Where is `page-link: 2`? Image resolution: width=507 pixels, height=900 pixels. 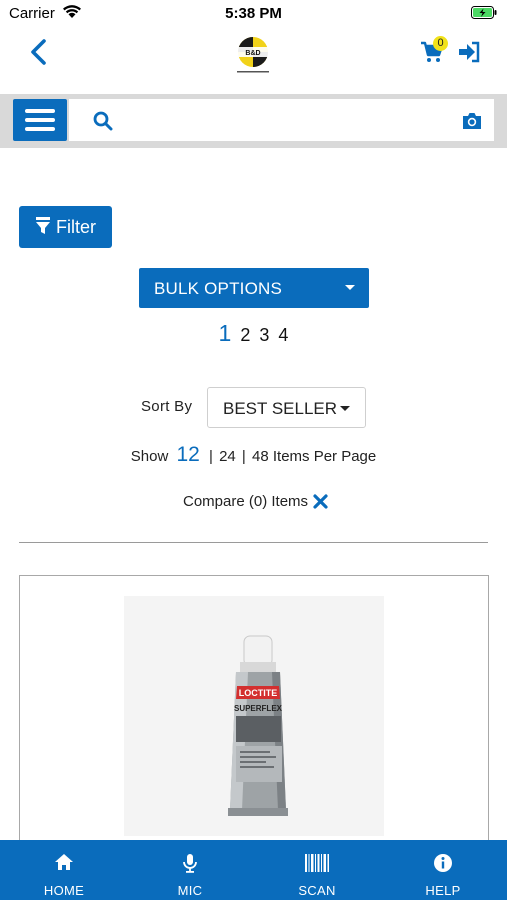 page-link: 2 is located at coordinates (245, 335).